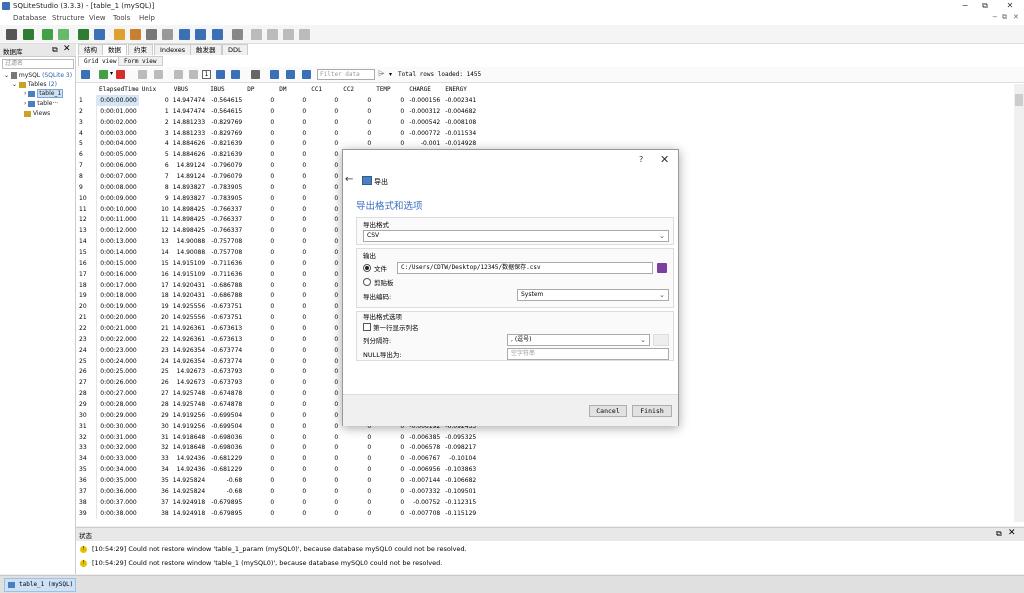 The image size is (1024, 593). Describe the element at coordinates (117, 111) in the screenshot. I see `grid-cell: 0:00:01.000` at that location.